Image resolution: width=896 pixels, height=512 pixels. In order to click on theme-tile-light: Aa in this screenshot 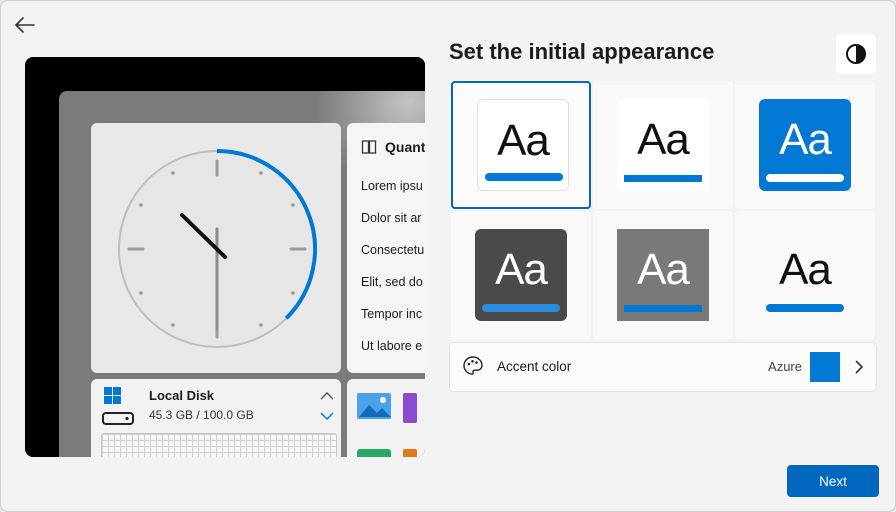, I will do `click(521, 145)`.